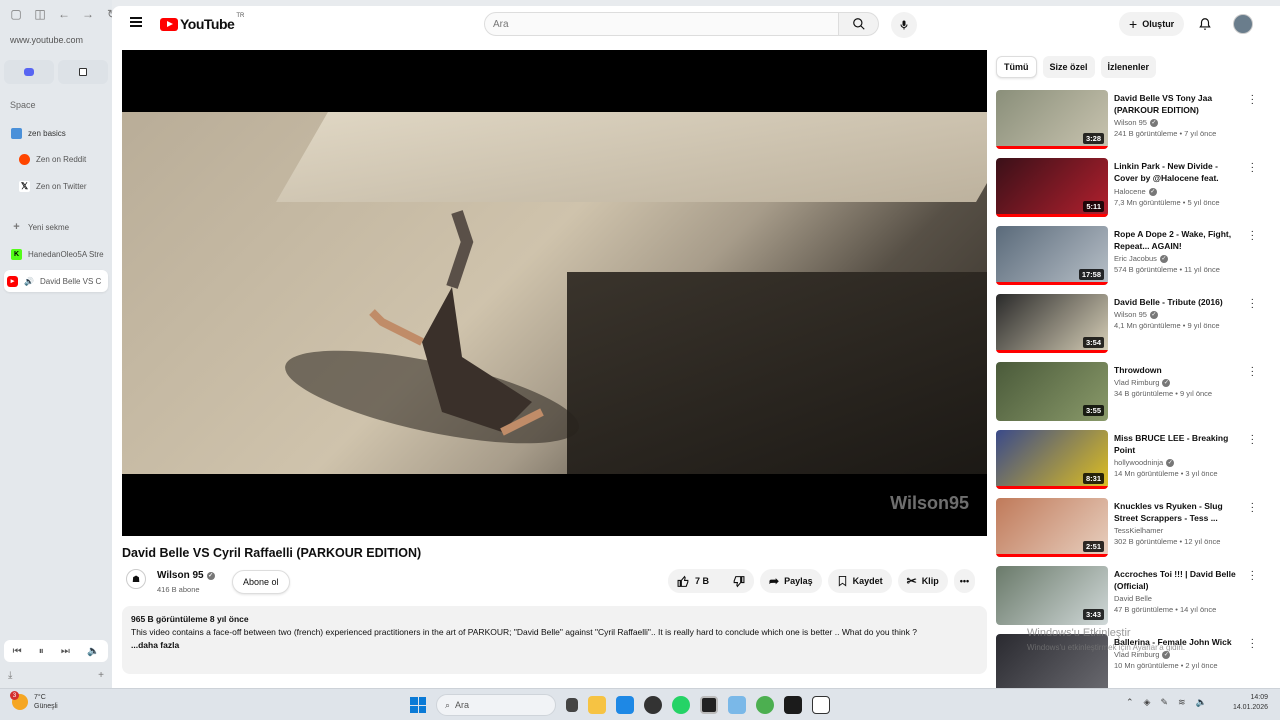  Describe the element at coordinates (1052, 527) in the screenshot. I see `recommendation-thumbnail: 2:51` at that location.